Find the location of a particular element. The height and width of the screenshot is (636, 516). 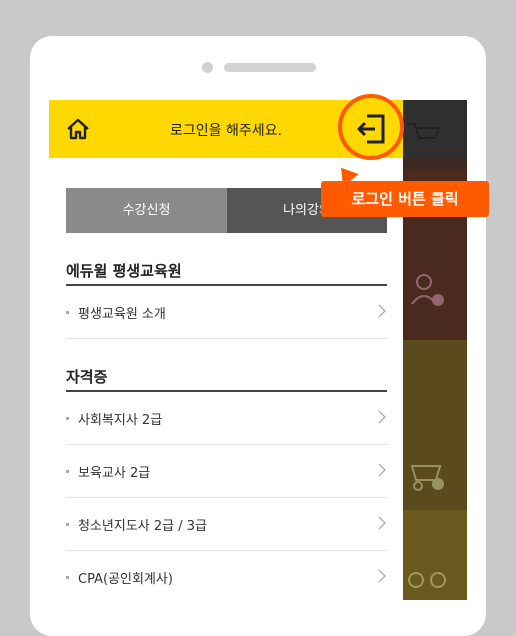

cart-icon is located at coordinates (423, 133).